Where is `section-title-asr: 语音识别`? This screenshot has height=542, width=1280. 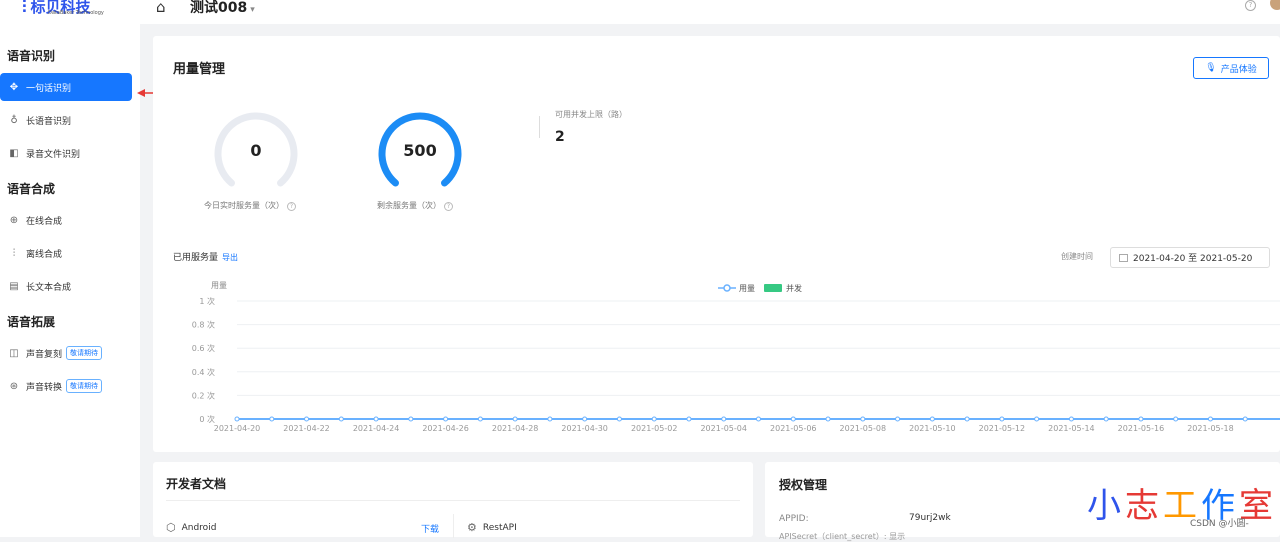 section-title-asr: 语音识别 is located at coordinates (31, 56).